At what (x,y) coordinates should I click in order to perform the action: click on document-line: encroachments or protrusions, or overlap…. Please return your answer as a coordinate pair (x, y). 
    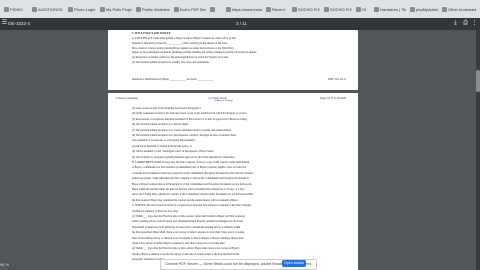
    Looking at the image, I should click on (164, 141).